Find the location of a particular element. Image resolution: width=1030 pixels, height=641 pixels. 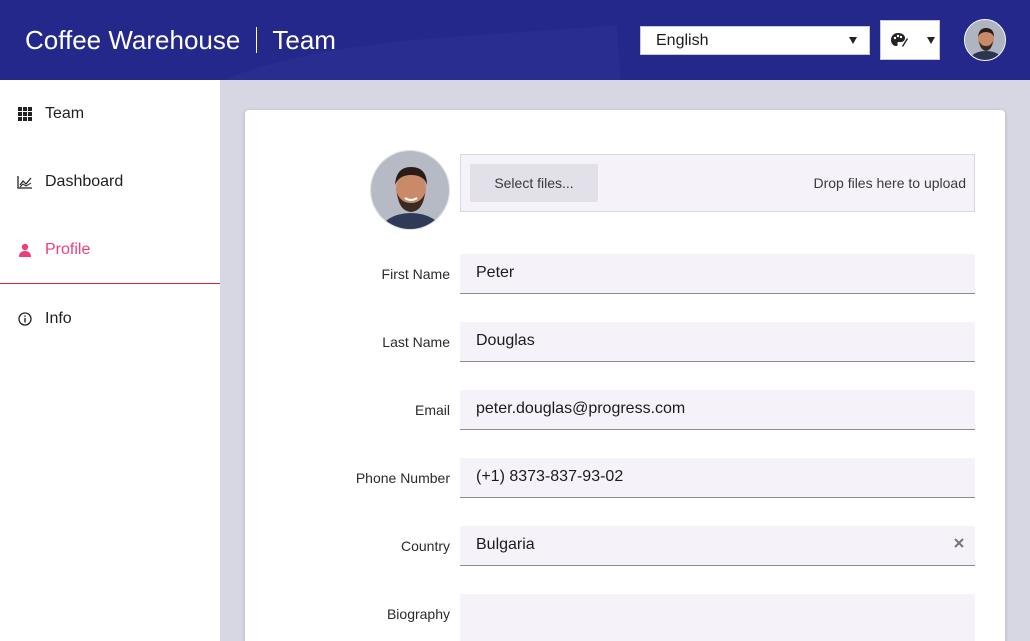

user-avatar is located at coordinates (985, 40).